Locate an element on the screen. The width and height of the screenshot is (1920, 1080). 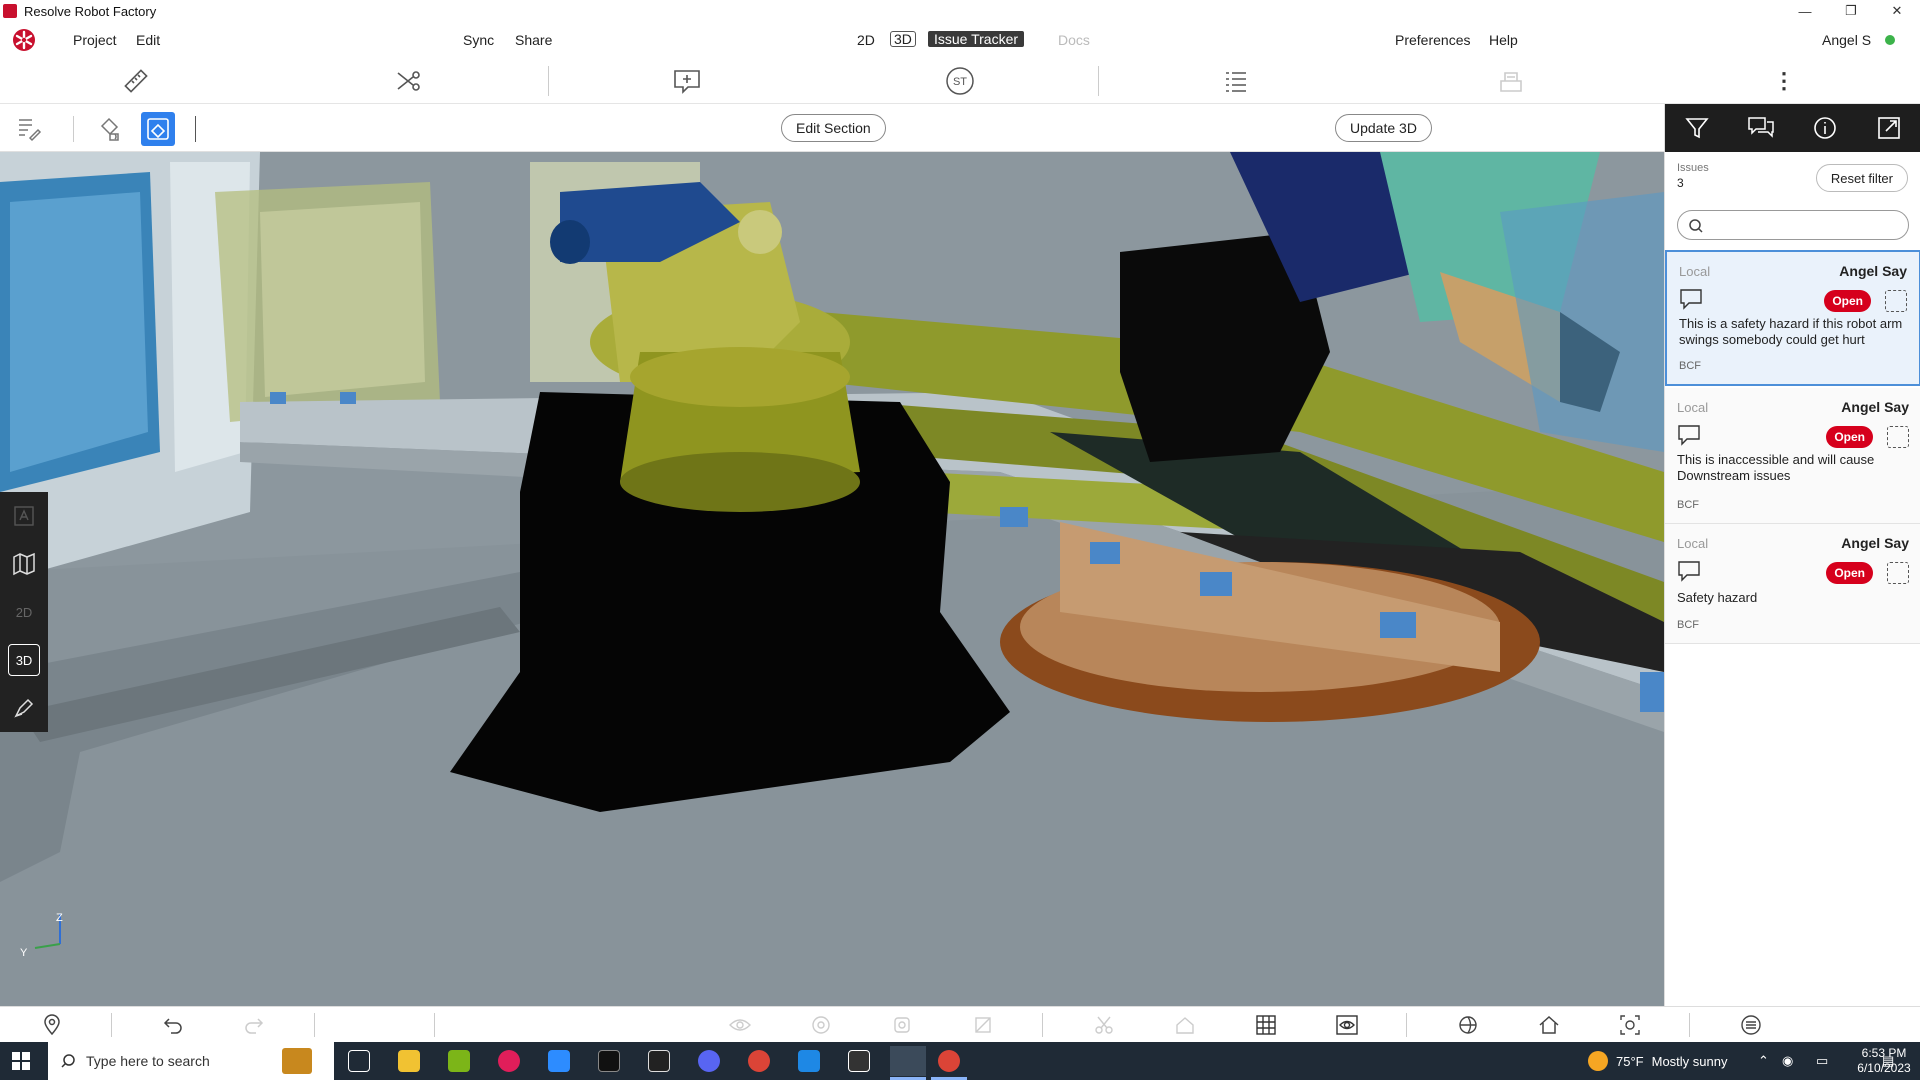
home-outline-icon is located at coordinates (1185, 1025).